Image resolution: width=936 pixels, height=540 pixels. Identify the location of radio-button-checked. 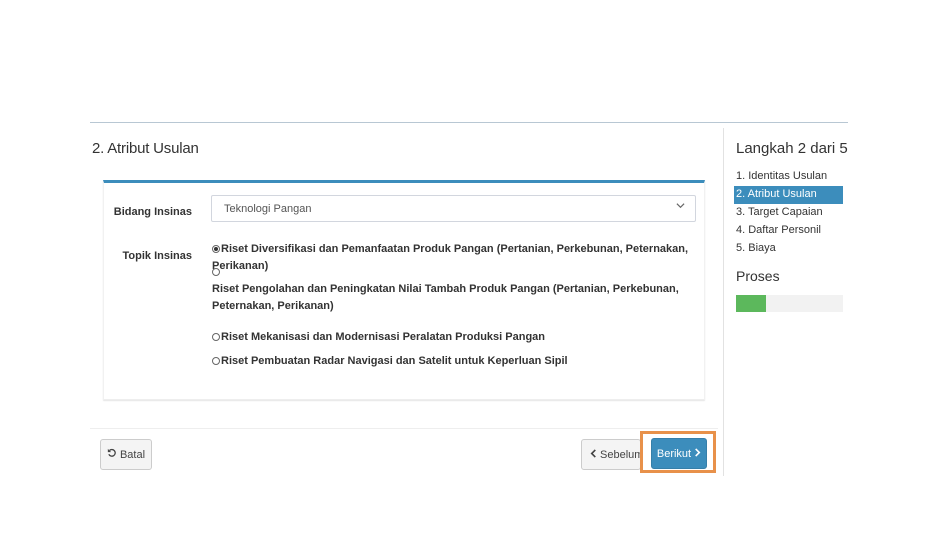
(216, 249).